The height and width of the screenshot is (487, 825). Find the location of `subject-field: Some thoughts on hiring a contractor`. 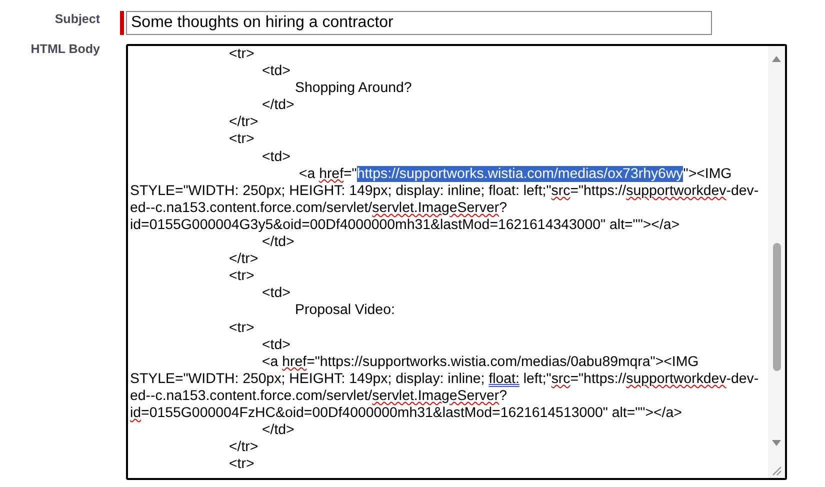

subject-field: Some thoughts on hiring a contractor is located at coordinates (419, 23).